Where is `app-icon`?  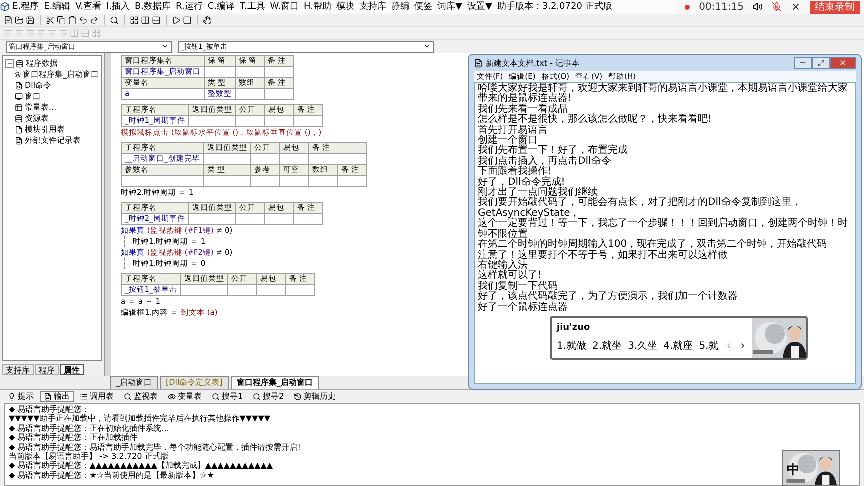
app-icon is located at coordinates (5, 7).